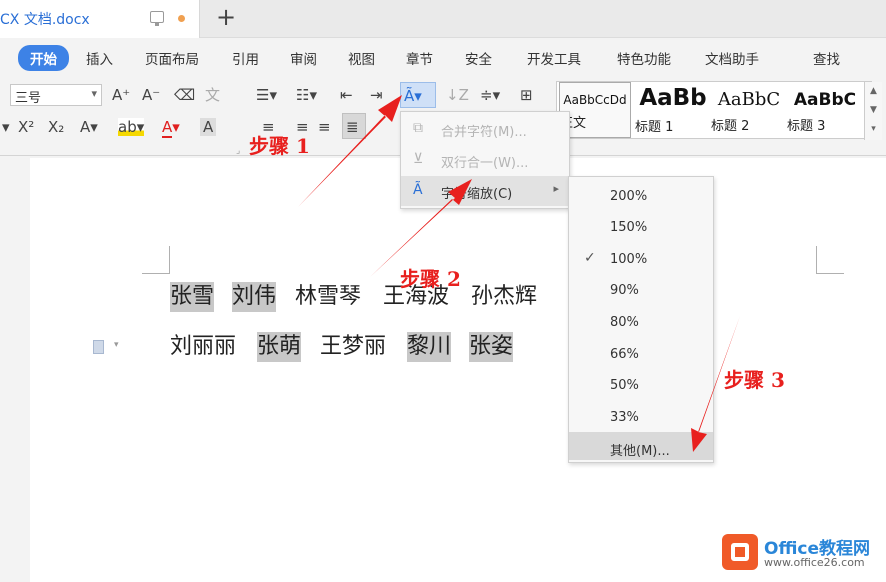 This screenshot has width=886, height=582. I want to click on watermark: Office教程网 www.office26.com, so click(802, 554).